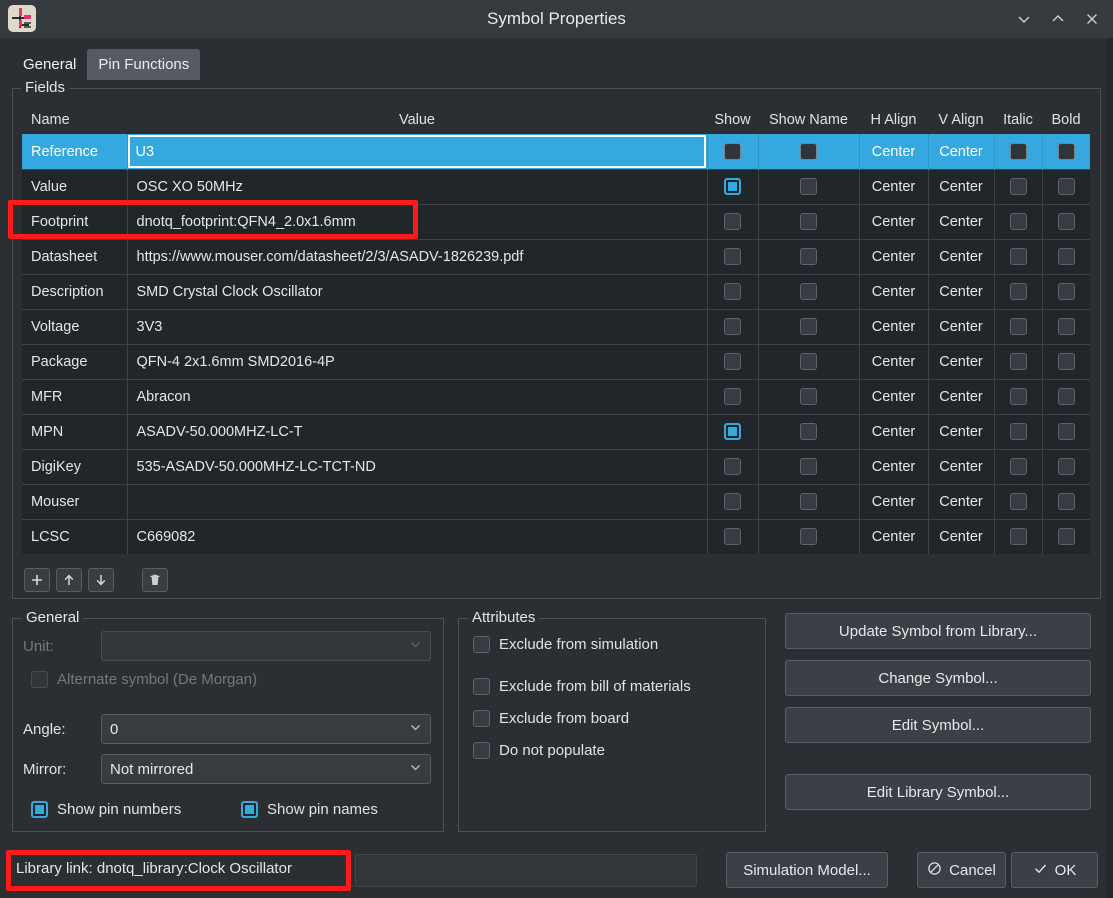  What do you see at coordinates (75, 221) in the screenshot?
I see `field-name-cell: Footprint` at bounding box center [75, 221].